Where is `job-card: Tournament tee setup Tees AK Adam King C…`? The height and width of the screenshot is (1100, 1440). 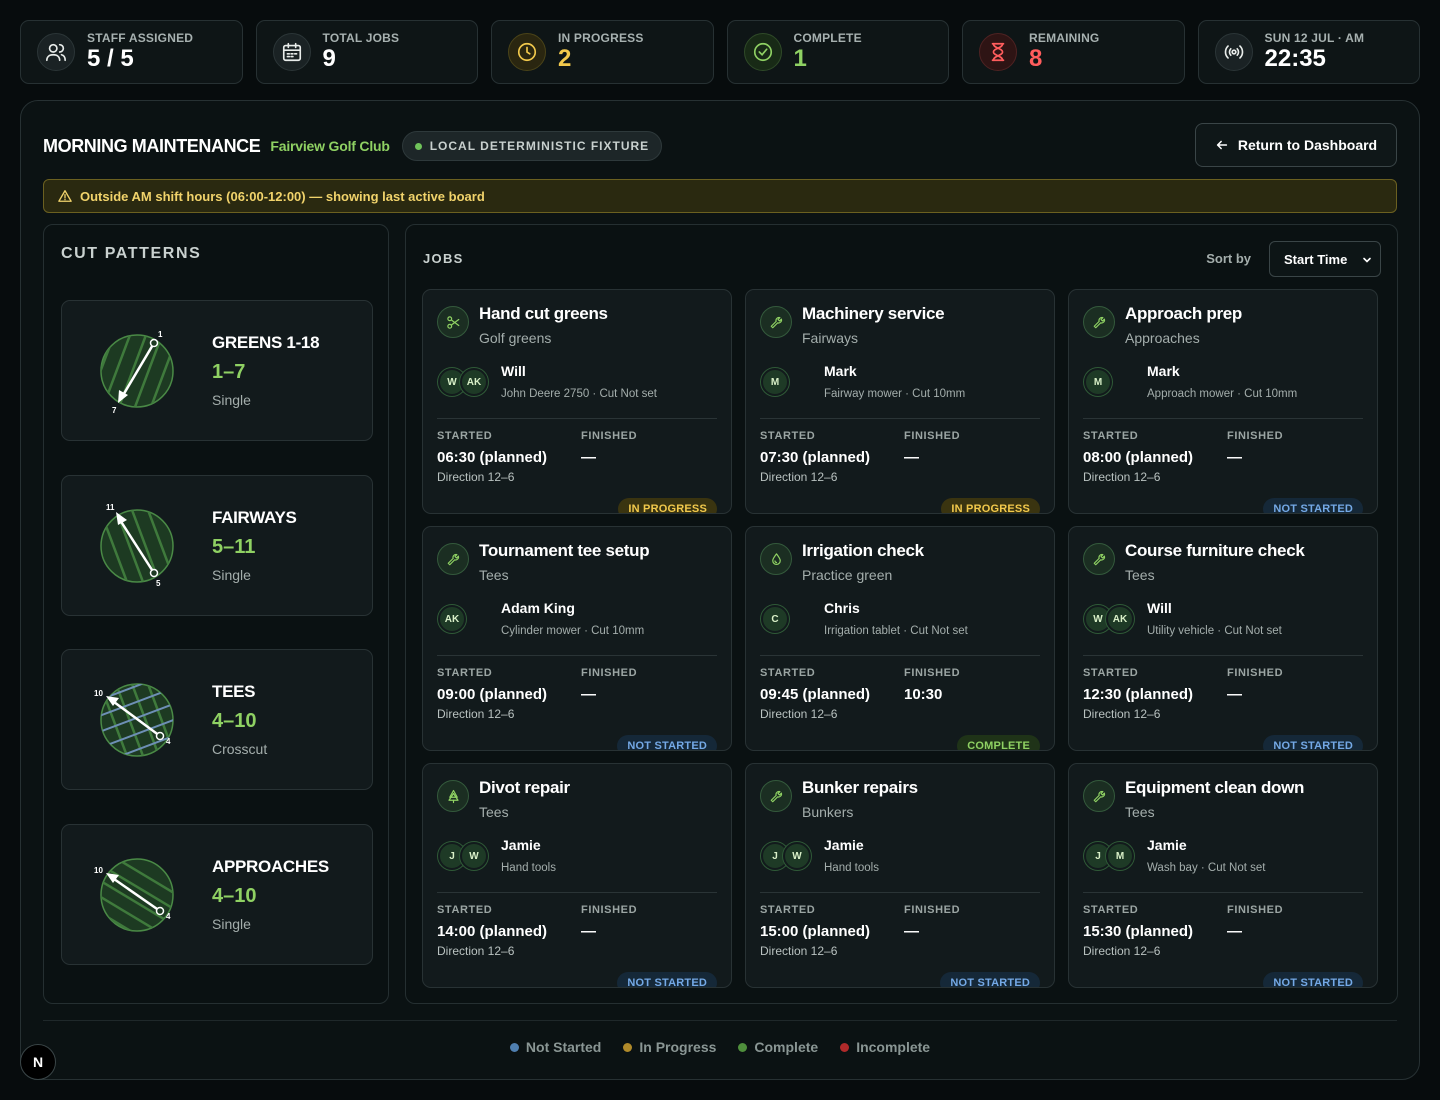
job-card: Tournament tee setup Tees AK Adam King C… is located at coordinates (577, 638).